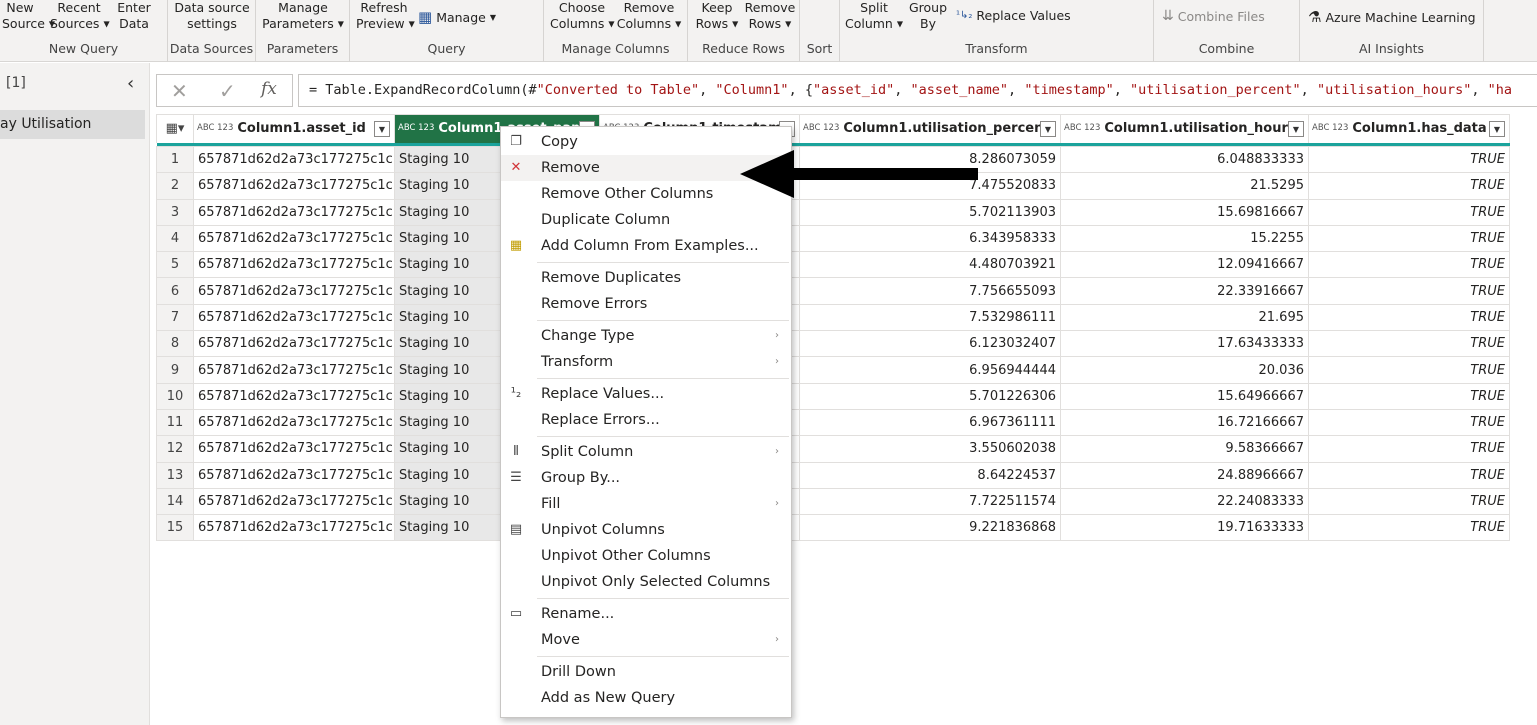  What do you see at coordinates (1184, 344) in the screenshot?
I see `cell-utilisation-hours: 17.63433333` at bounding box center [1184, 344].